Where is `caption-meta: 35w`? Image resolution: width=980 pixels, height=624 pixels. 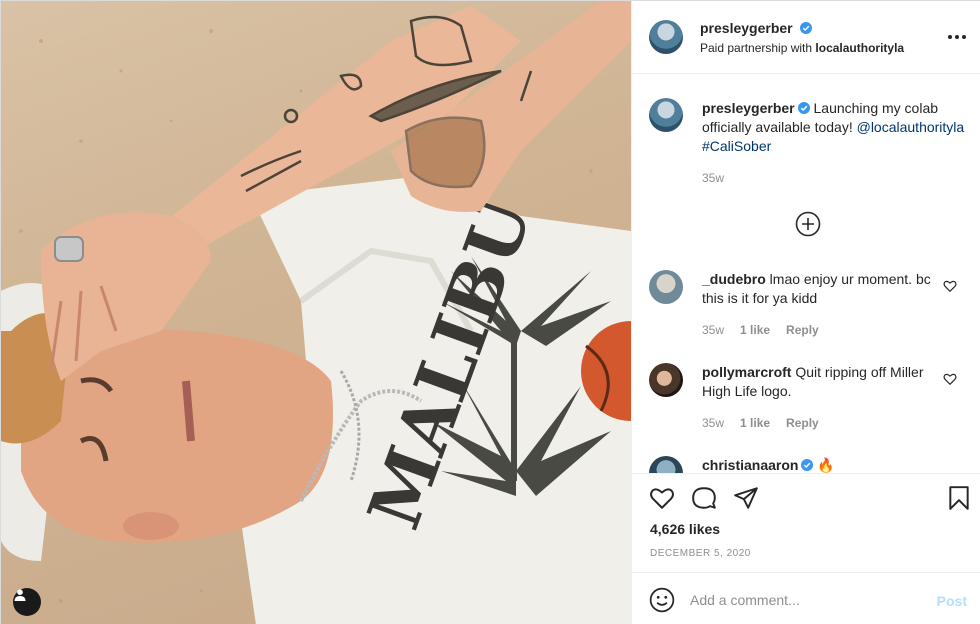 caption-meta: 35w is located at coordinates (713, 178).